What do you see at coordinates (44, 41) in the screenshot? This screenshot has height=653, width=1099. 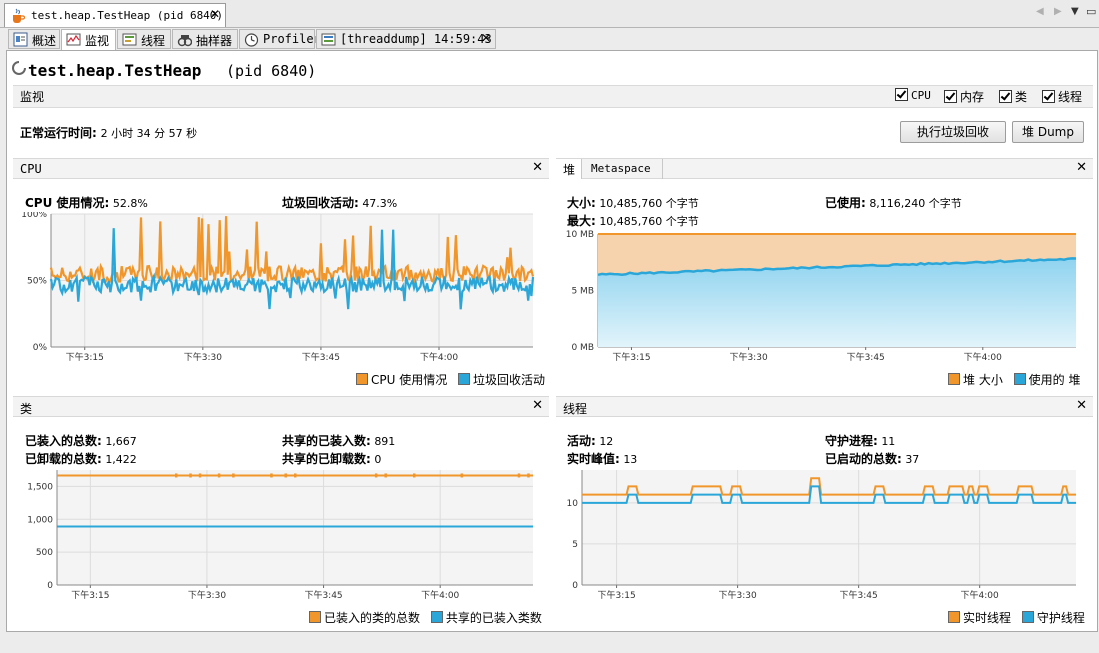 I see `tab-overview-label: 概述` at bounding box center [44, 41].